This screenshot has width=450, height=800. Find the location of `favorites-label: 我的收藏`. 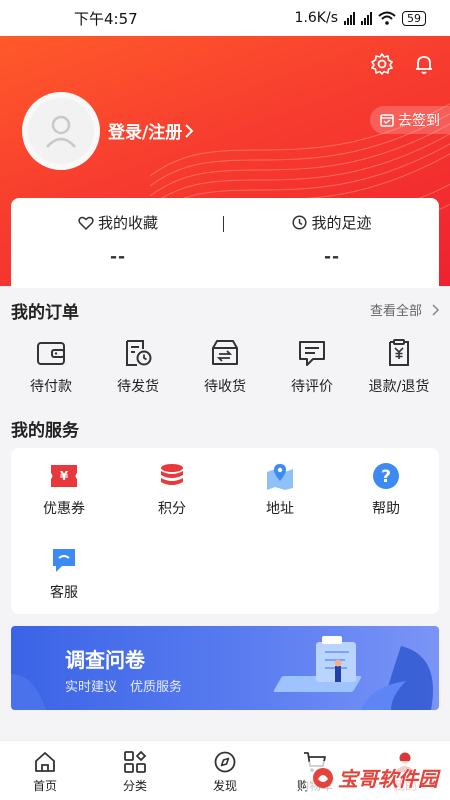

favorites-label: 我的收藏 is located at coordinates (127, 223).